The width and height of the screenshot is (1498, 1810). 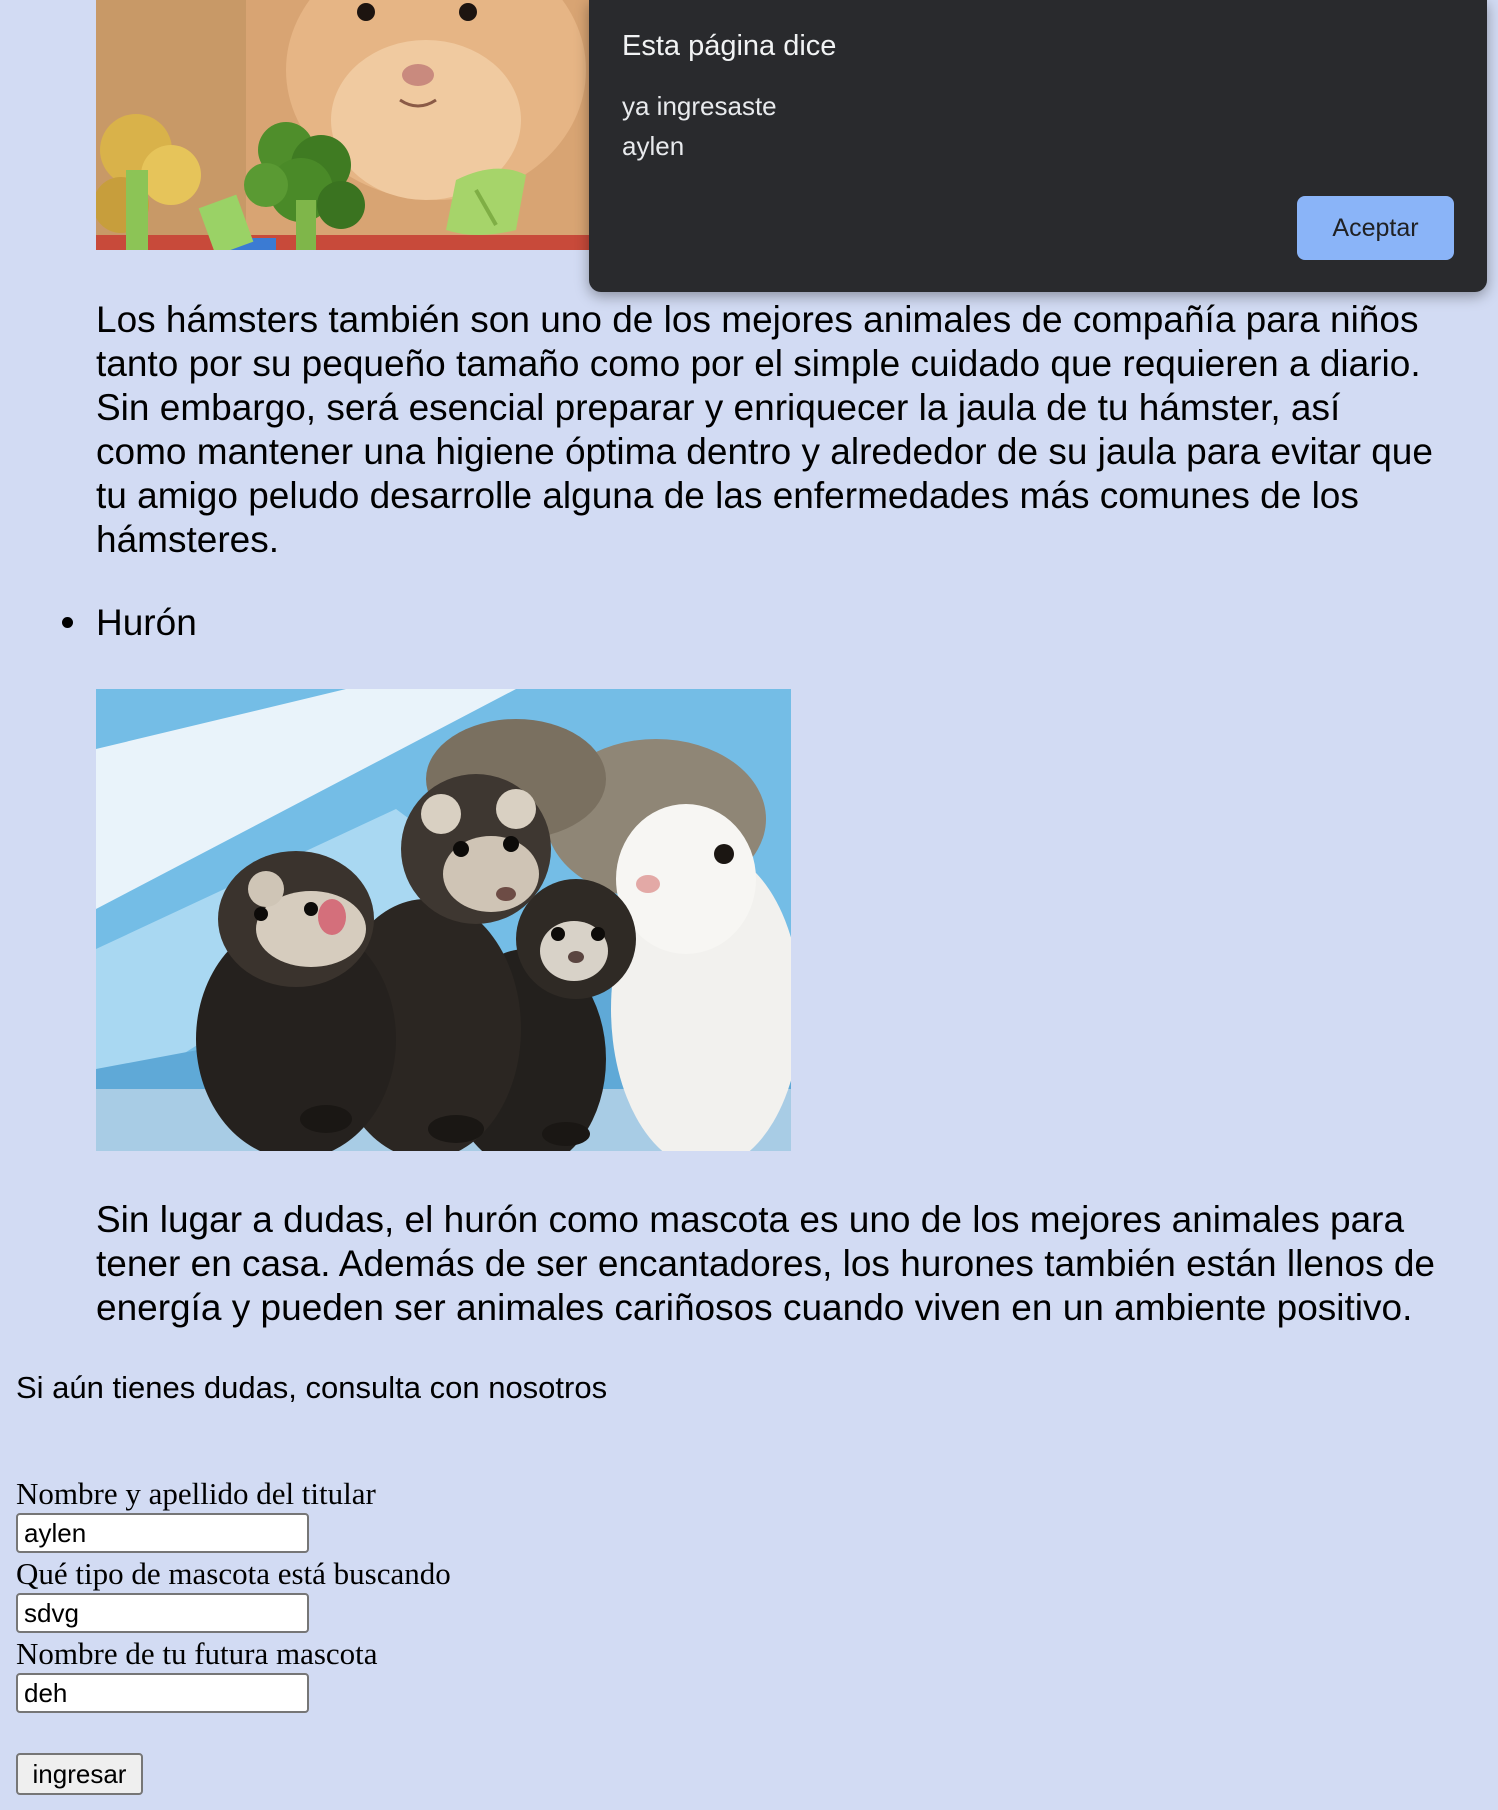 What do you see at coordinates (162, 1613) in the screenshot?
I see `pet-type-field` at bounding box center [162, 1613].